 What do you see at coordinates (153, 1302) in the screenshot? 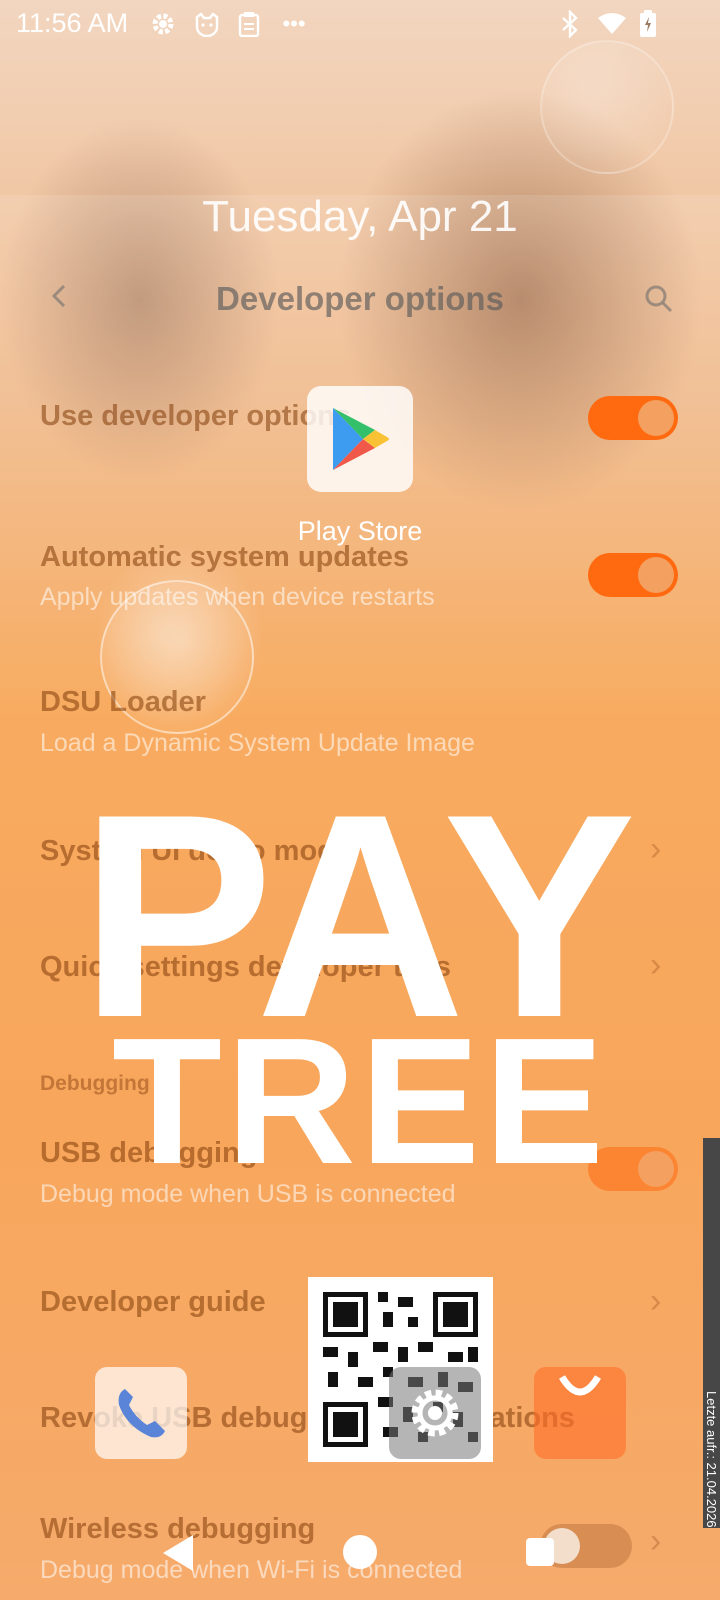
I see `developer-guide-label: Developer guide` at bounding box center [153, 1302].